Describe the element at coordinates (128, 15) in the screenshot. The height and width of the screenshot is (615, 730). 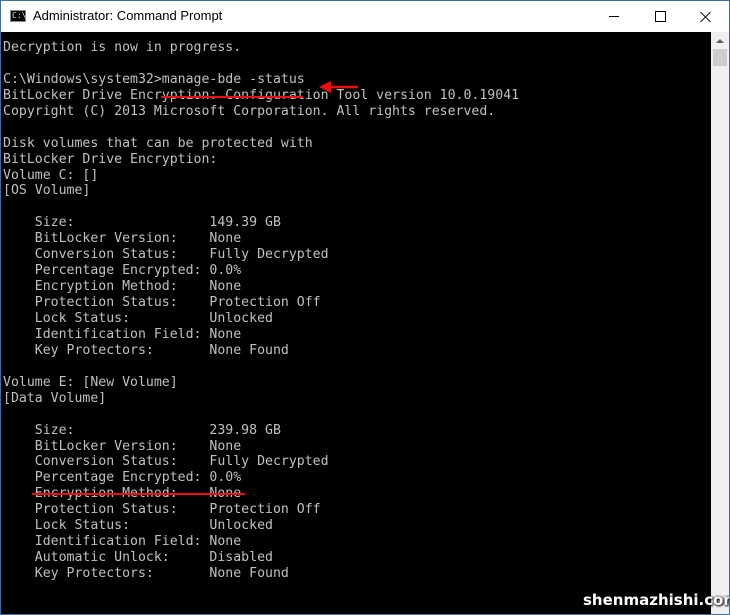
I see `window-title: Administrator: Command Prompt` at that location.